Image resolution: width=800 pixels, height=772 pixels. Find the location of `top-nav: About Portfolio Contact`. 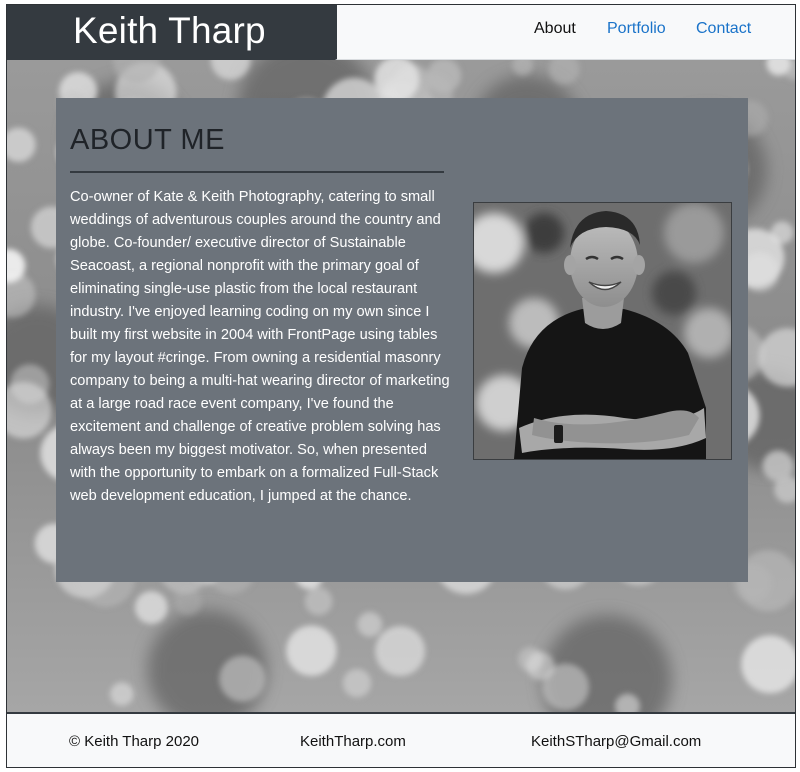

top-nav: About Portfolio Contact is located at coordinates (565, 32).